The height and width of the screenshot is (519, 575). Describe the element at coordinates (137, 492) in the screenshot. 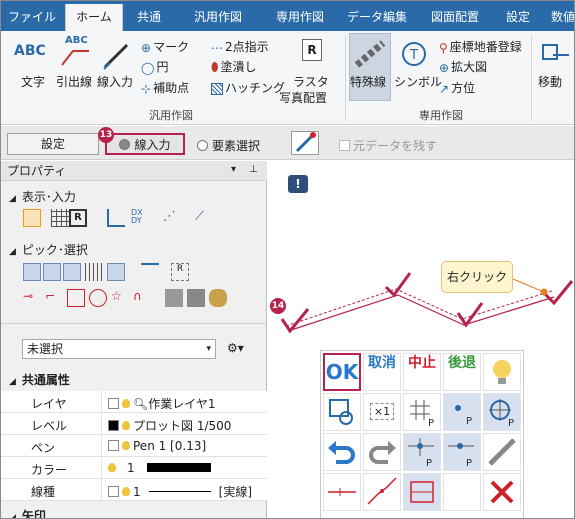

I see `attr-linetype-value: 1` at that location.